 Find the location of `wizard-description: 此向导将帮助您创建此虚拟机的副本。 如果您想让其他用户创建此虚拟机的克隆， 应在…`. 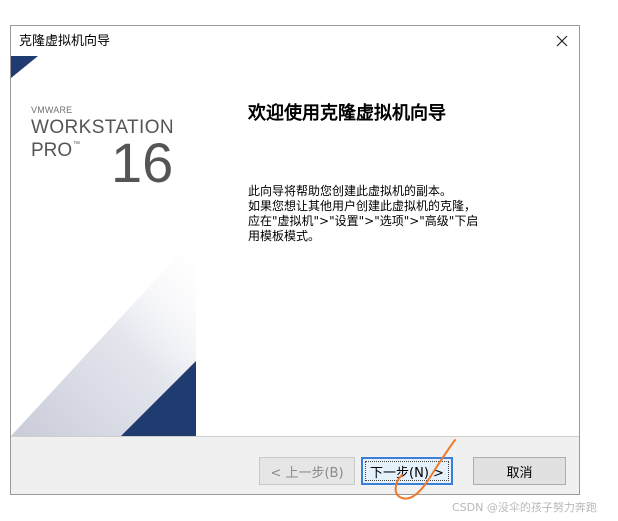

wizard-description: 此向导将帮助您创建此虚拟机的副本。 如果您想让其他用户创建此虚拟机的克隆， 应在… is located at coordinates (398, 214).